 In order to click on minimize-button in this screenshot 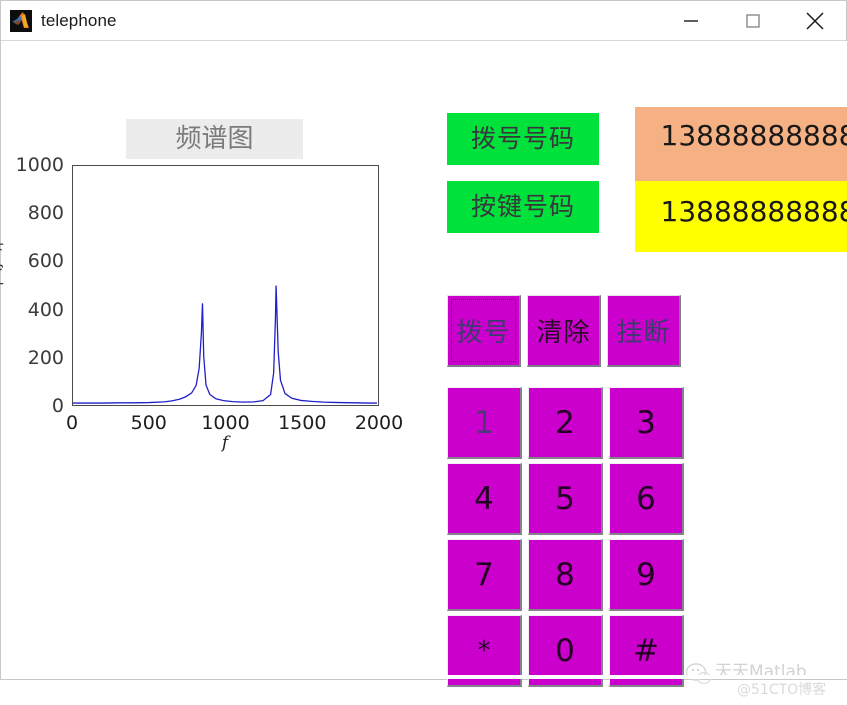, I will do `click(691, 21)`.